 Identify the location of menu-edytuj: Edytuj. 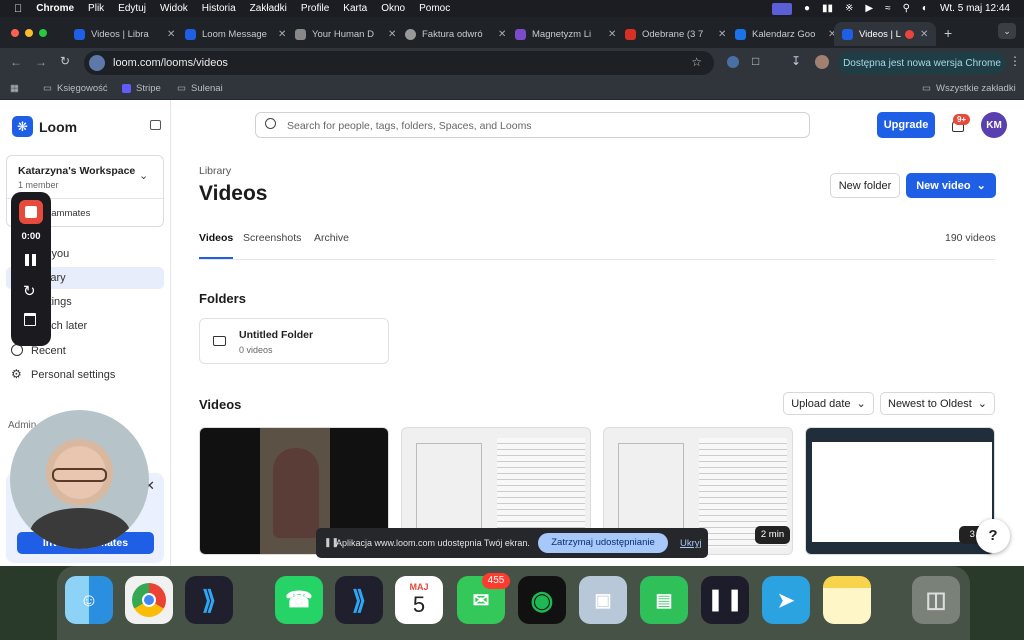
(132, 8).